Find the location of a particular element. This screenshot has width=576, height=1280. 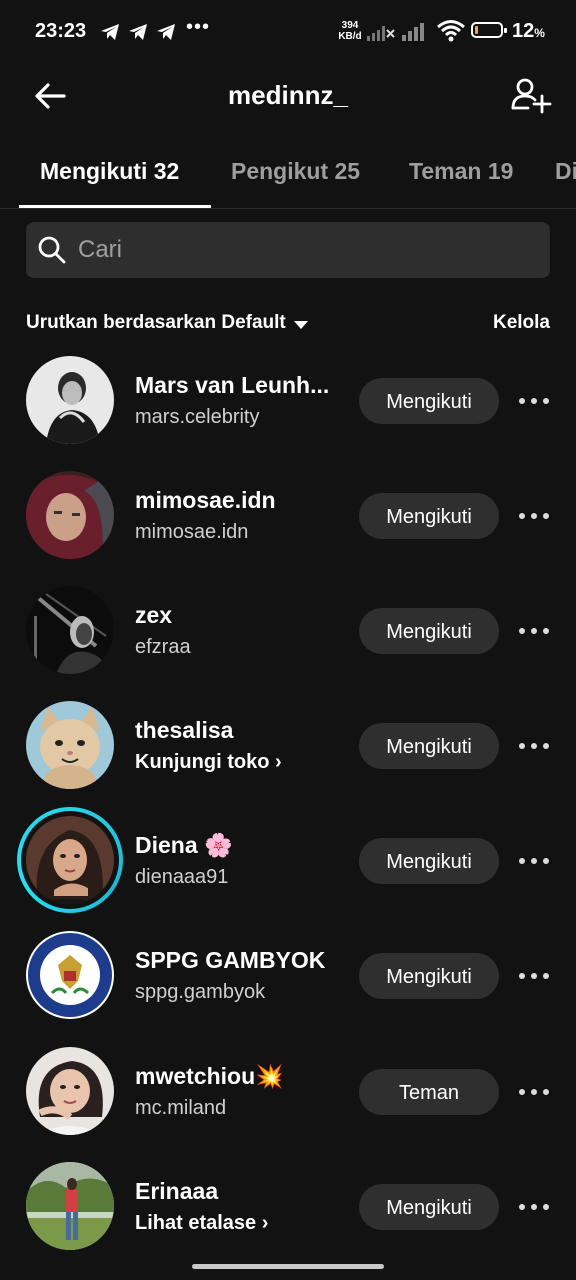

user-handle: efzraa is located at coordinates (163, 647).